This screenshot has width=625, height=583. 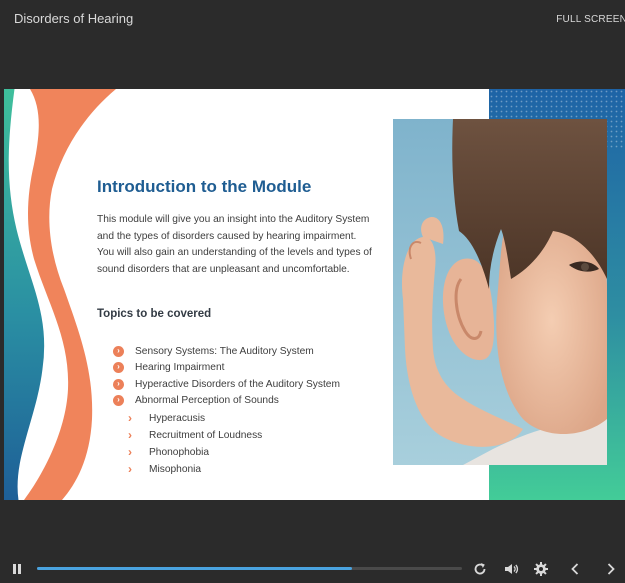 I want to click on topic-item: › Hearing Impairment, so click(x=168, y=367).